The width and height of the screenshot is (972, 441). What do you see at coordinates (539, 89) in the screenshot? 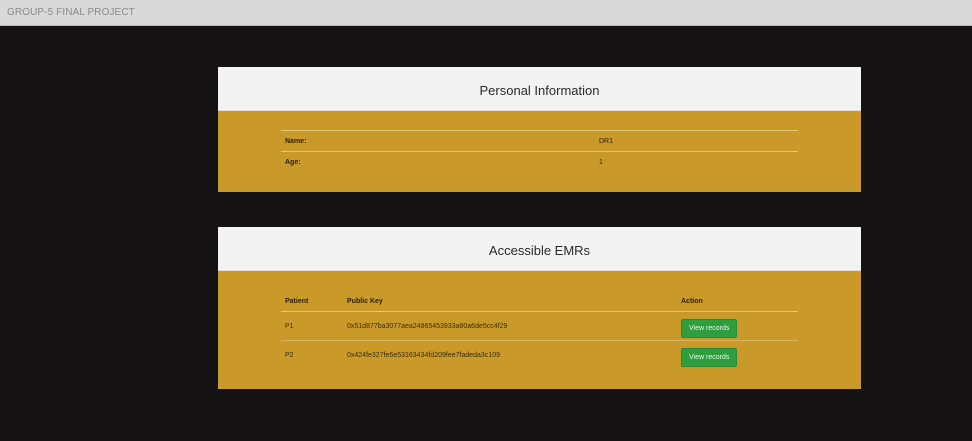
I see `personal-information-title: Personal Information` at bounding box center [539, 89].